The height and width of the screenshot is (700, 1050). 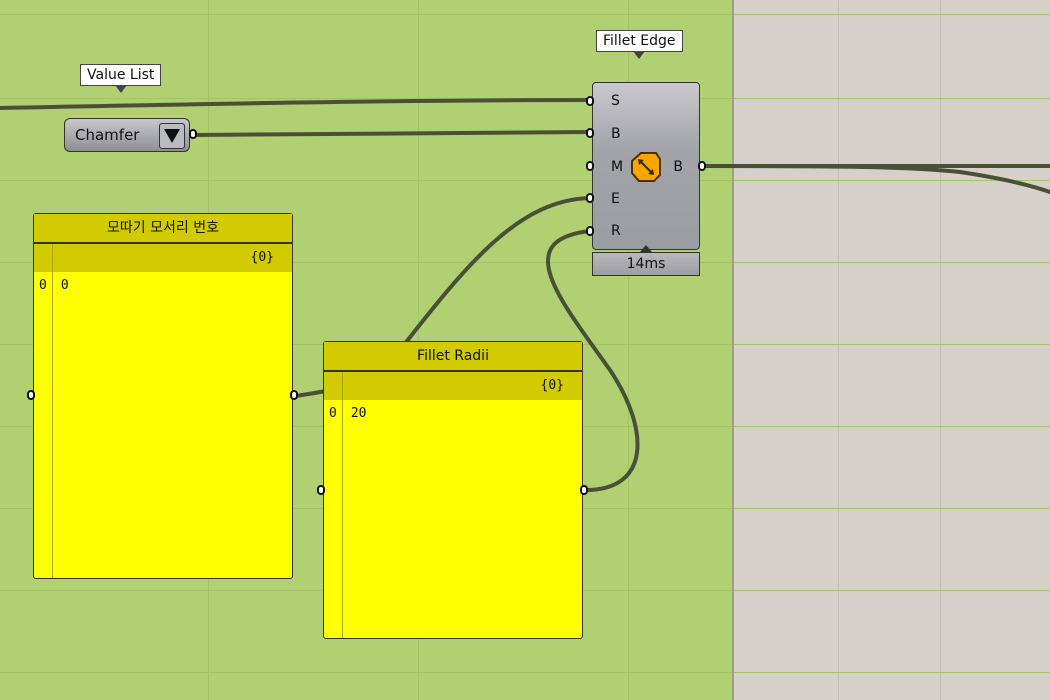 What do you see at coordinates (64, 285) in the screenshot?
I see `panel-row-value: 0` at bounding box center [64, 285].